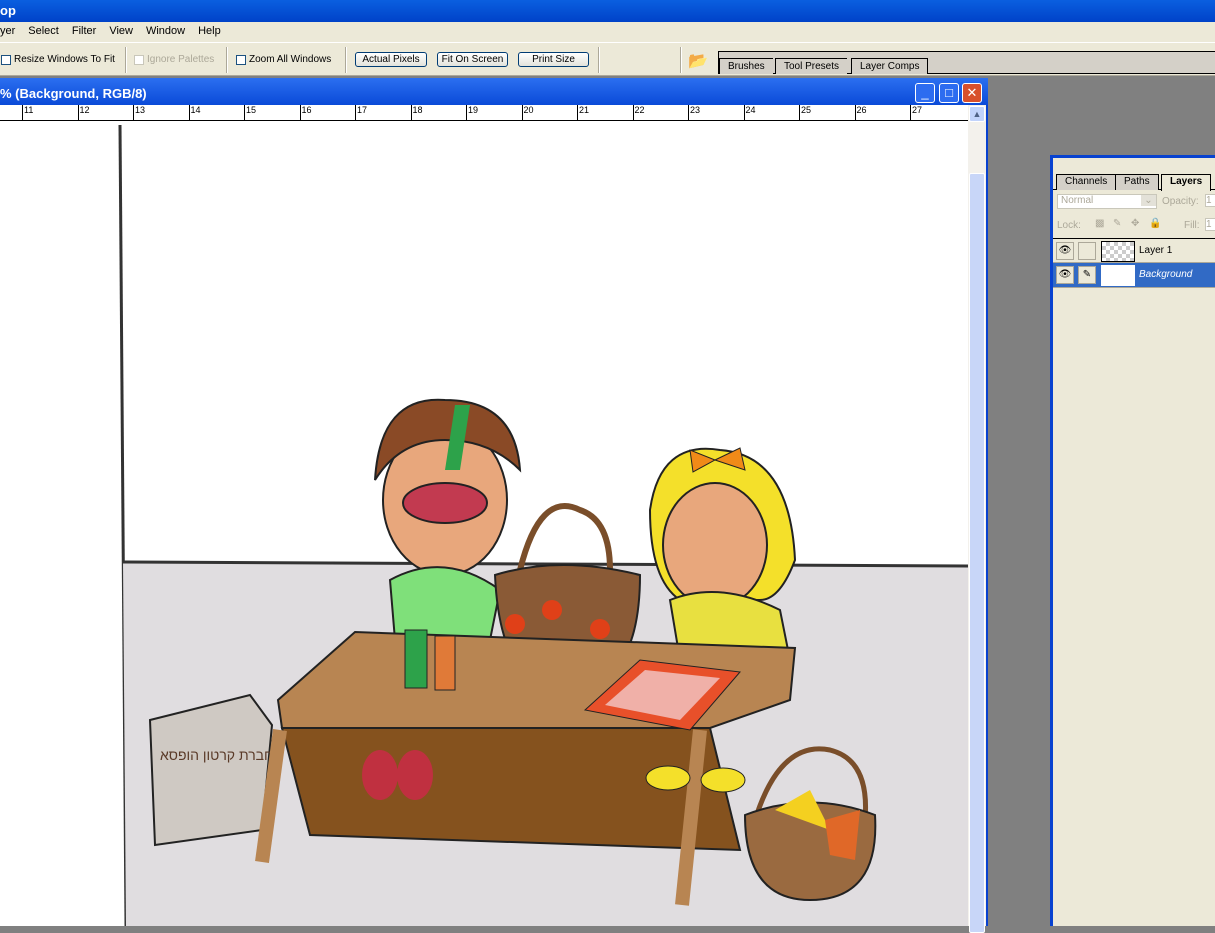 This screenshot has width=1215, height=933. What do you see at coordinates (1086, 182) in the screenshot?
I see `tab-channels: Channels` at bounding box center [1086, 182].